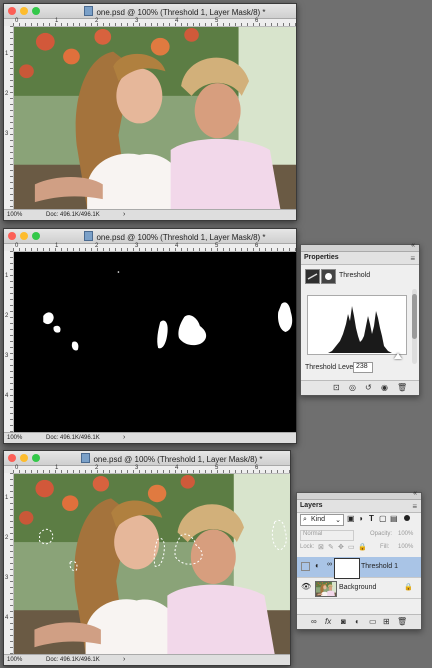 The height and width of the screenshot is (668, 432). Describe the element at coordinates (357, 621) in the screenshot. I see `new-adjustment-icon: ◐` at that location.